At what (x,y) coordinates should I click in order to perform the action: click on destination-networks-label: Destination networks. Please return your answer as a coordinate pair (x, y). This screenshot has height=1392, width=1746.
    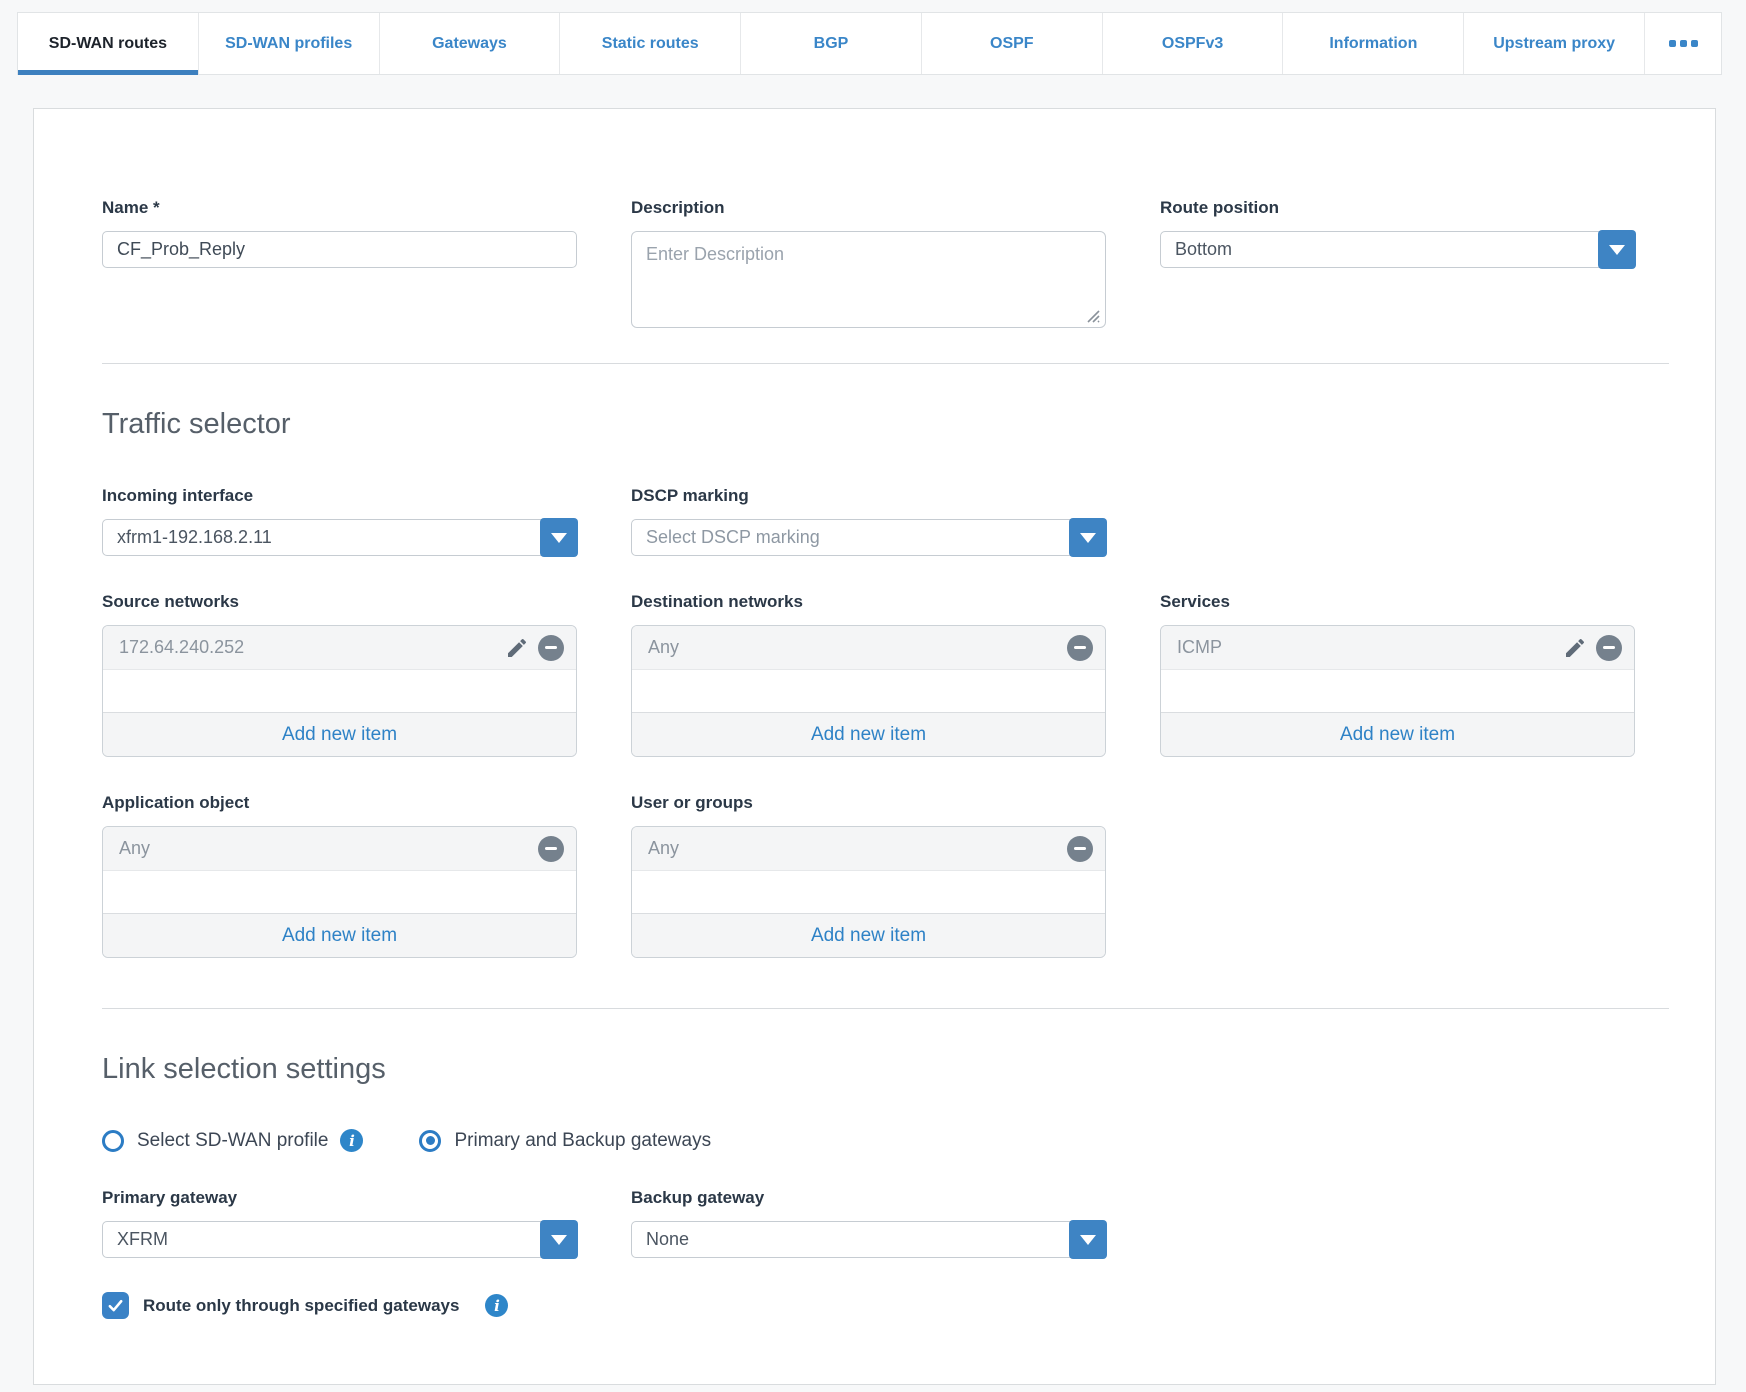
    Looking at the image, I should click on (717, 601).